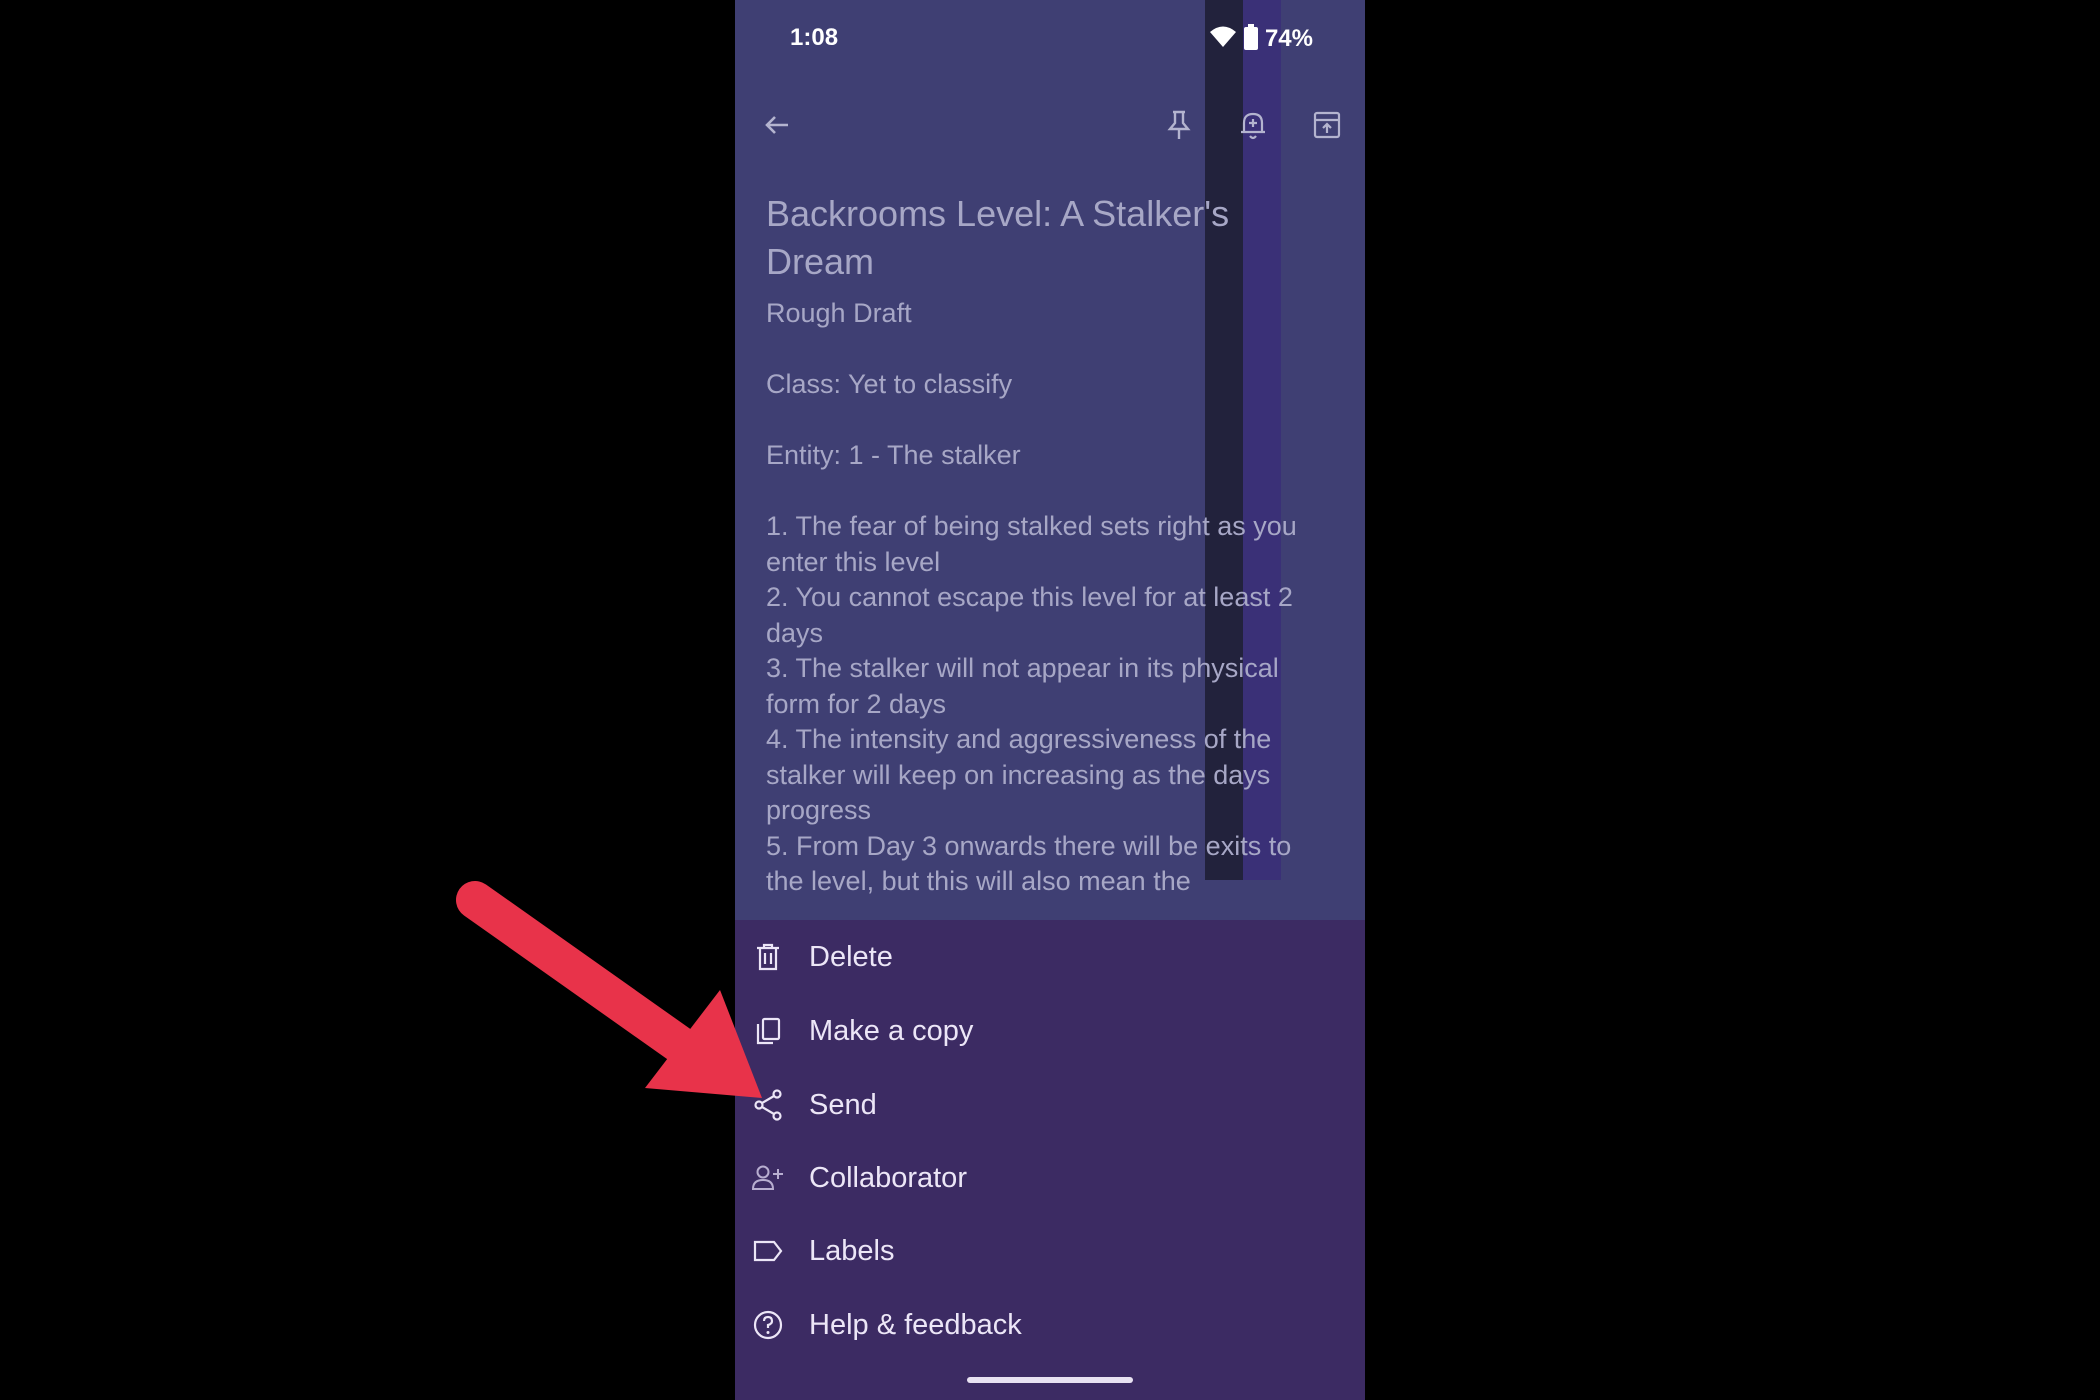 Image resolution: width=2100 pixels, height=1400 pixels. I want to click on battery-percent: 74%, so click(1288, 38).